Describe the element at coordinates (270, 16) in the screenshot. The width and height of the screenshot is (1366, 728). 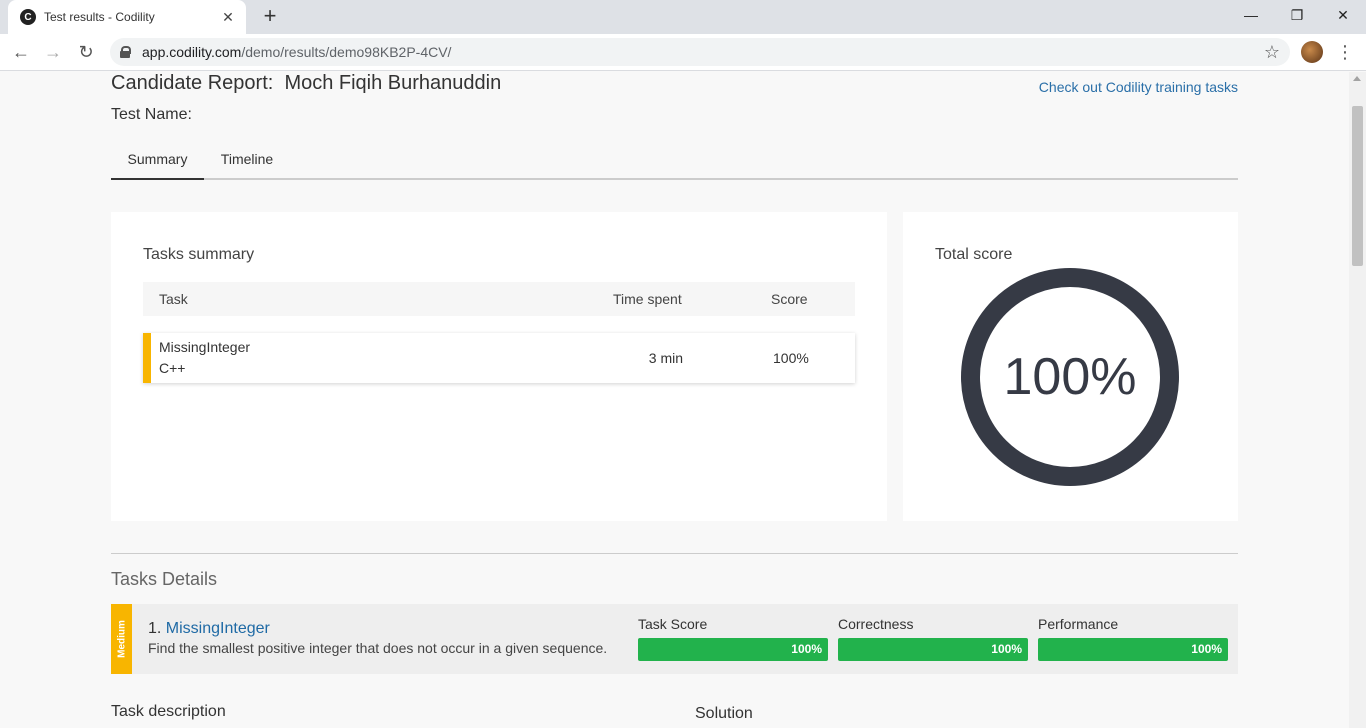
I see `new-tab-button: +` at that location.